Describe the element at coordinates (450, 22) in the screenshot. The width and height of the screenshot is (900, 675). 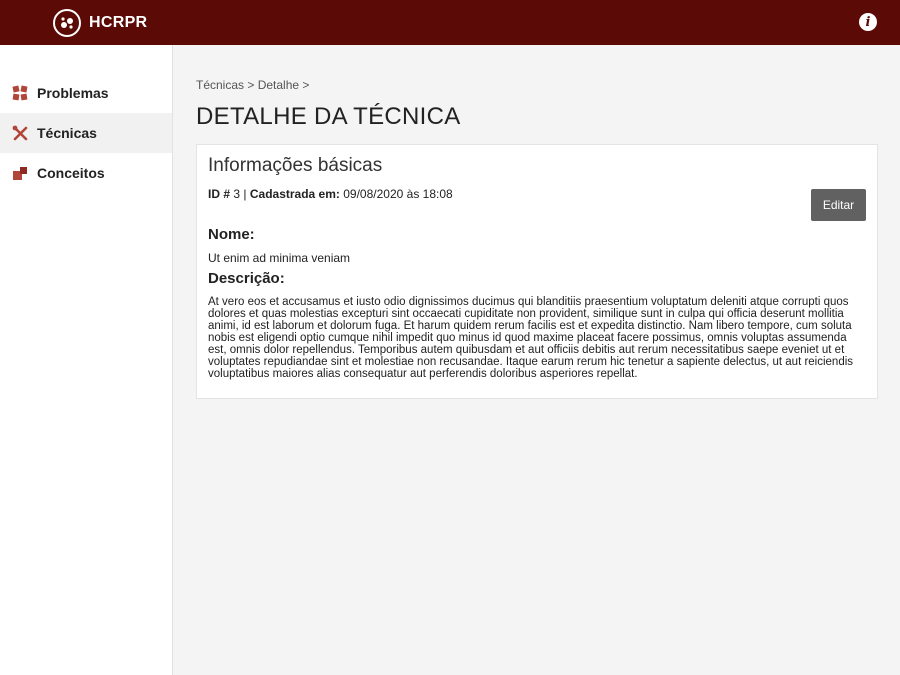
I see `top-bar: HCRPR i` at that location.